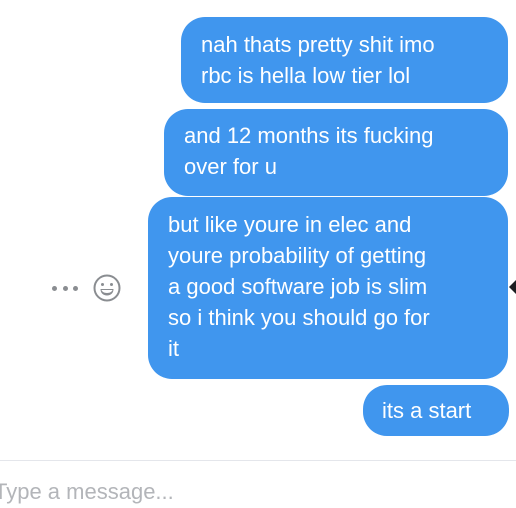  I want to click on arrow-left-icon, so click(512, 287).